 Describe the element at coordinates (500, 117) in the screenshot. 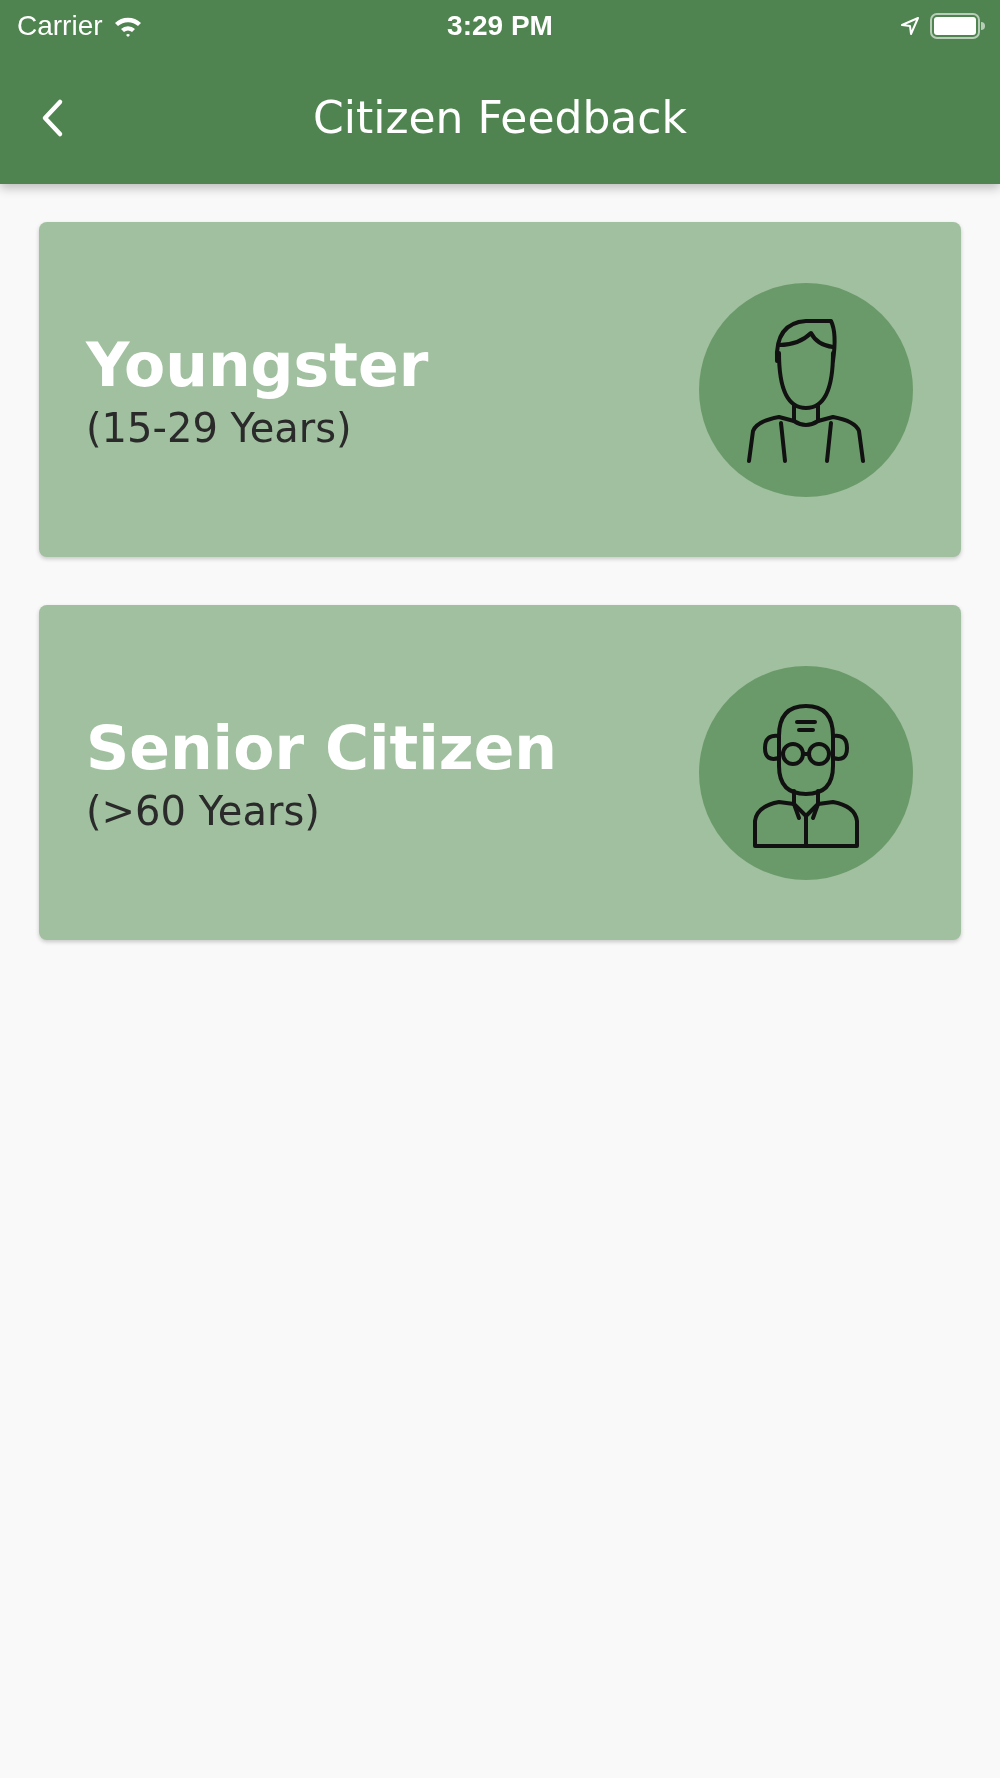

I see `screen-title: Citizen Feedback` at that location.